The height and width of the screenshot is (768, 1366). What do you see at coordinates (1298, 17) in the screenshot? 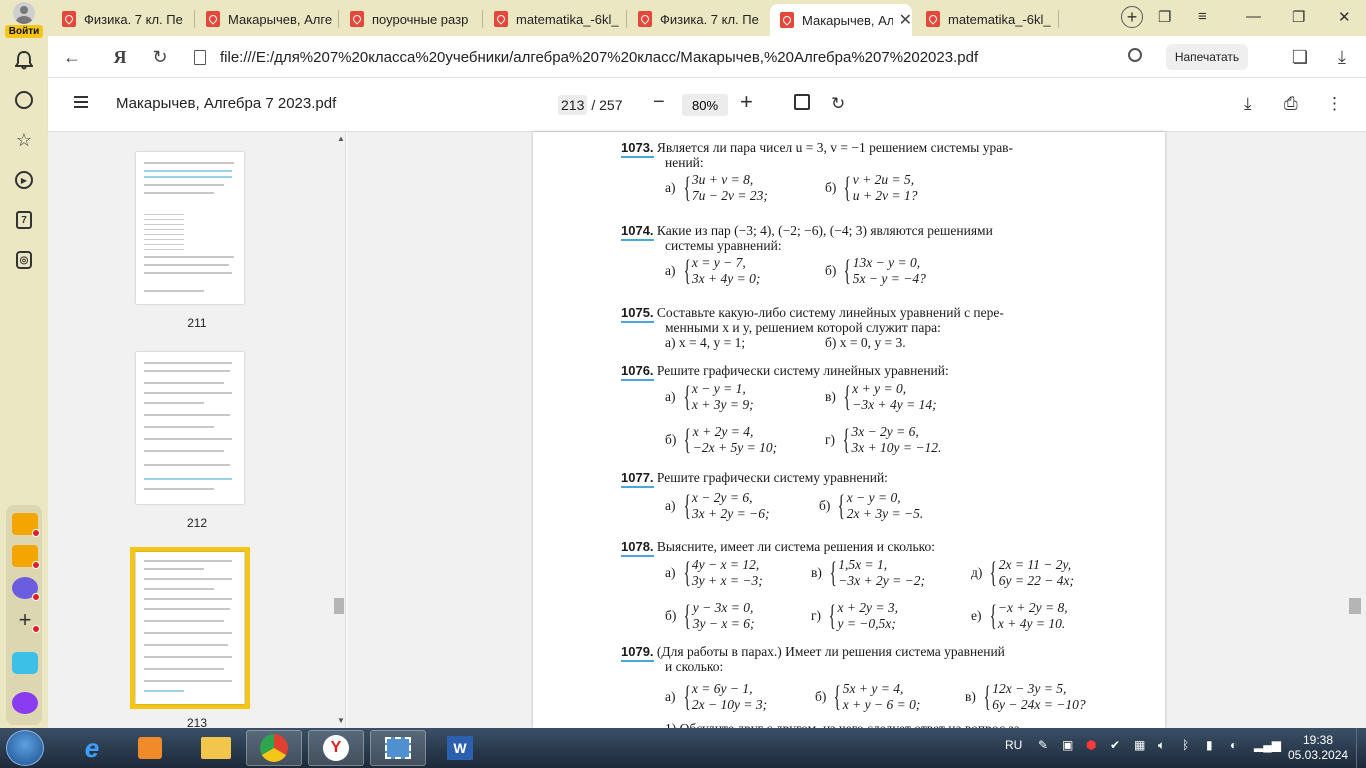
I see `restore-button: ❐` at bounding box center [1298, 17].